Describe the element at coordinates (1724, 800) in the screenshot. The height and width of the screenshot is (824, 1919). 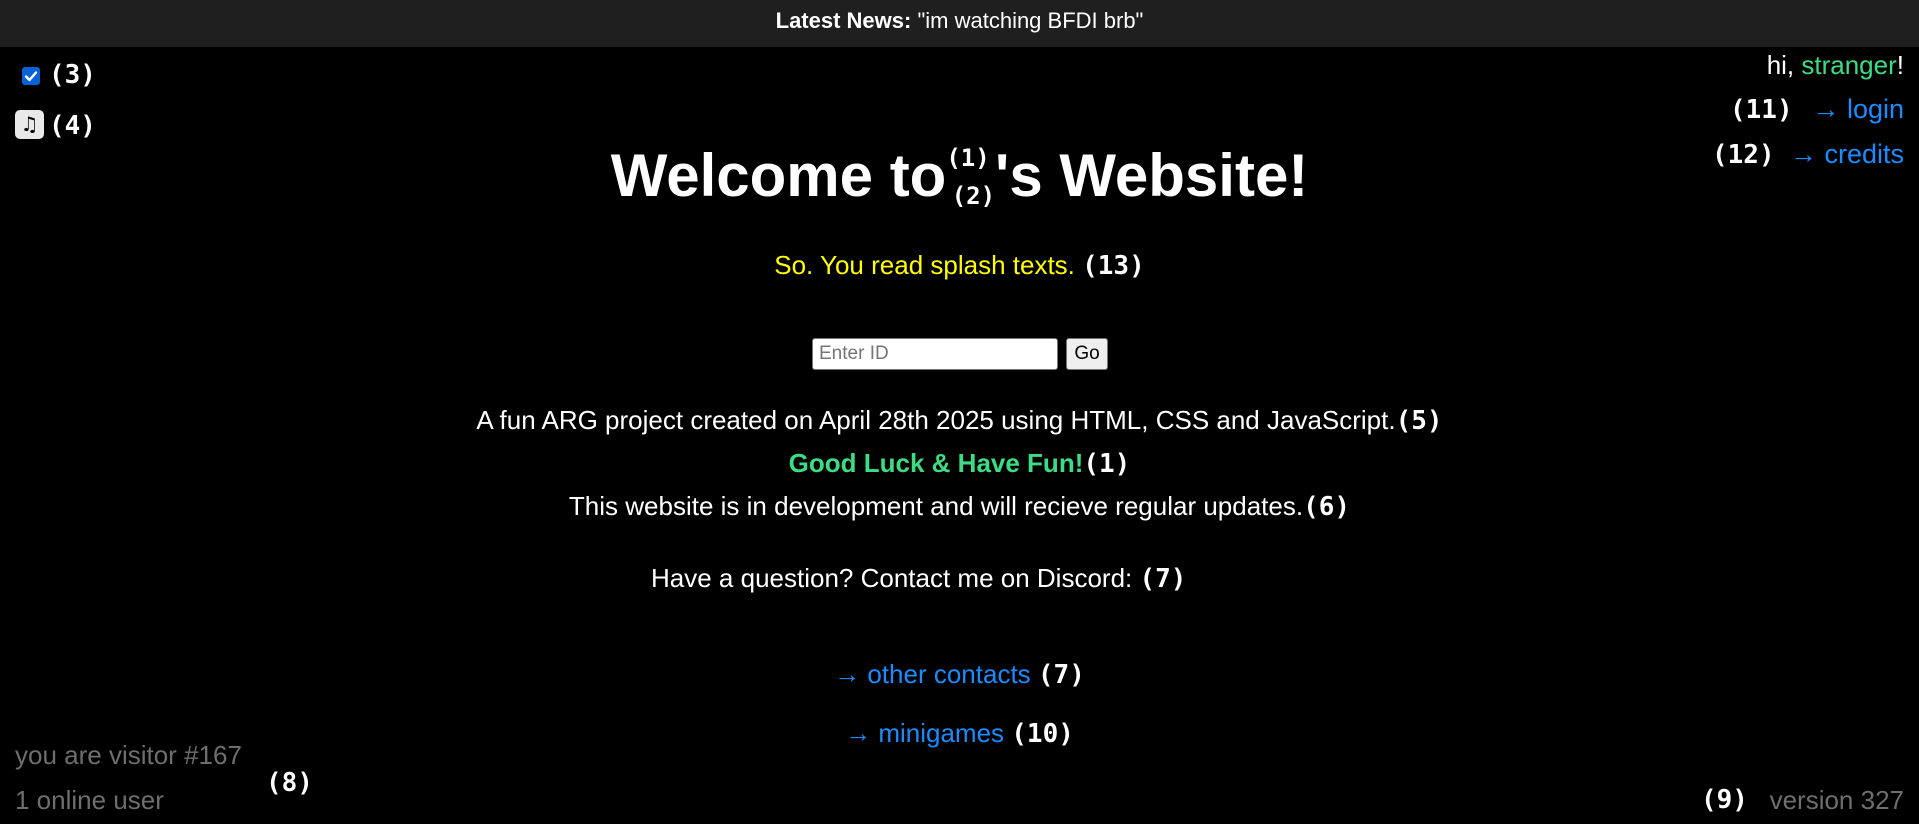
I see `marker-9: (9)` at that location.